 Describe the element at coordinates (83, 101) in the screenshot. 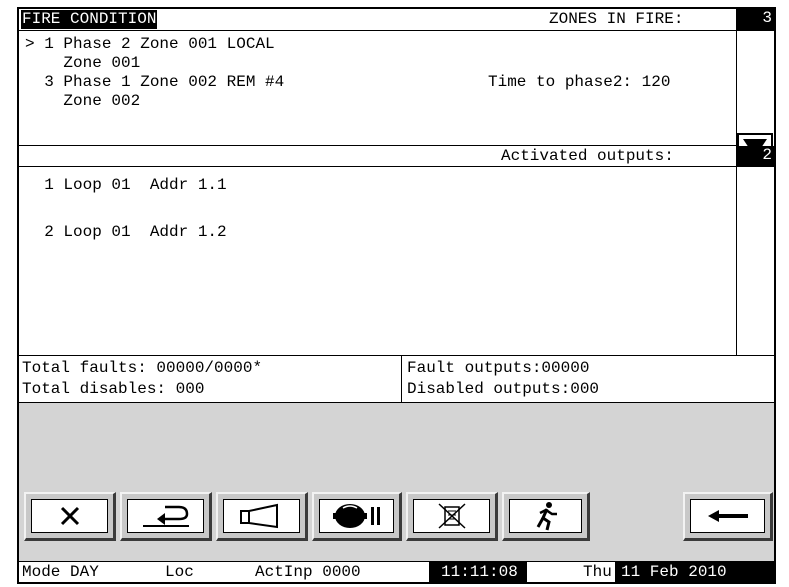

I see `fire-zone-item-2-name: Zone 002` at that location.